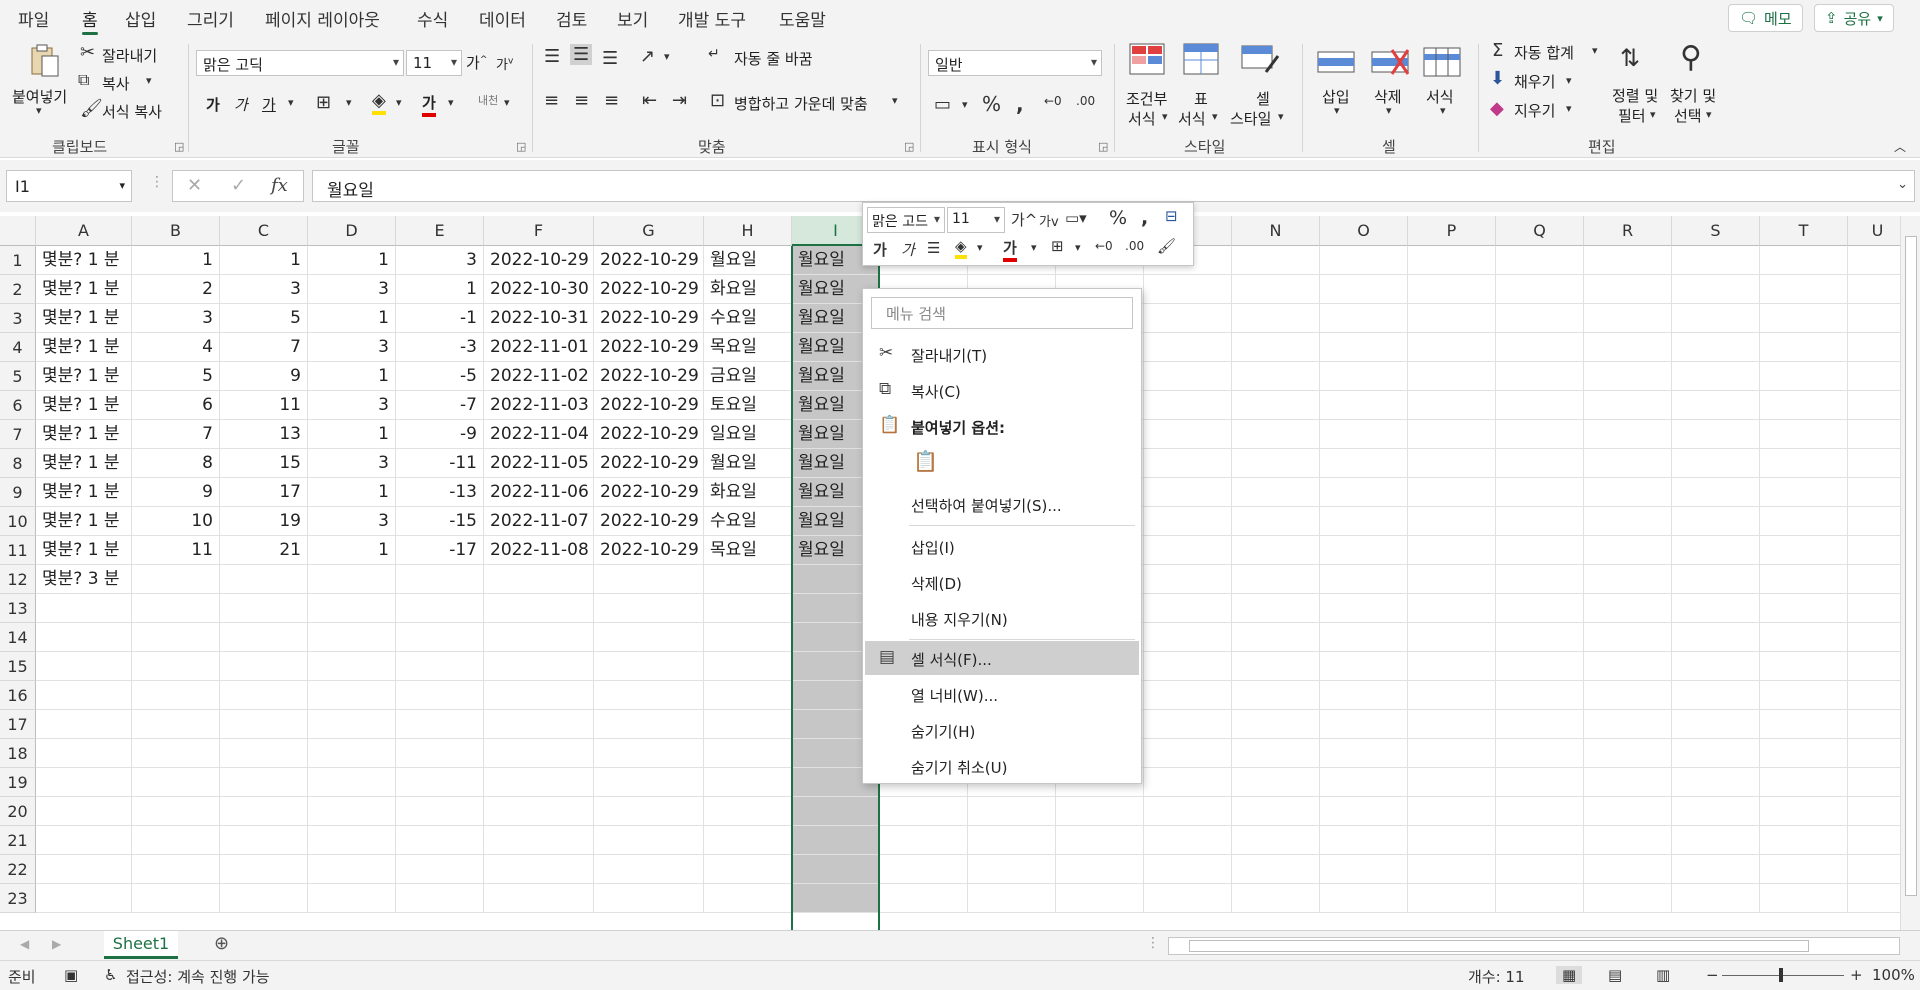 Image resolution: width=1920 pixels, height=990 pixels. Describe the element at coordinates (476, 62) in the screenshot. I see `increase-font-icon: 가^` at that location.